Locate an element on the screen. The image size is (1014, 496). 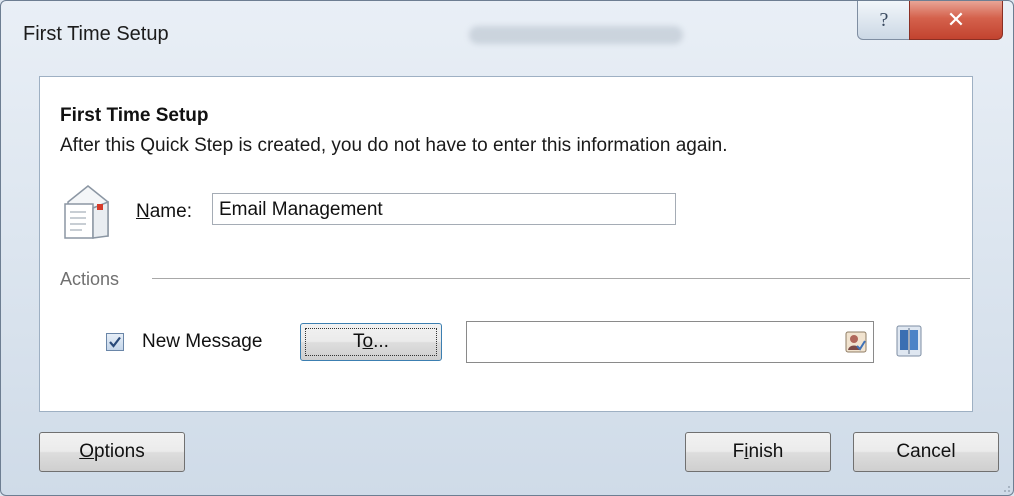
cancel-label: Cancel is located at coordinates (926, 451).